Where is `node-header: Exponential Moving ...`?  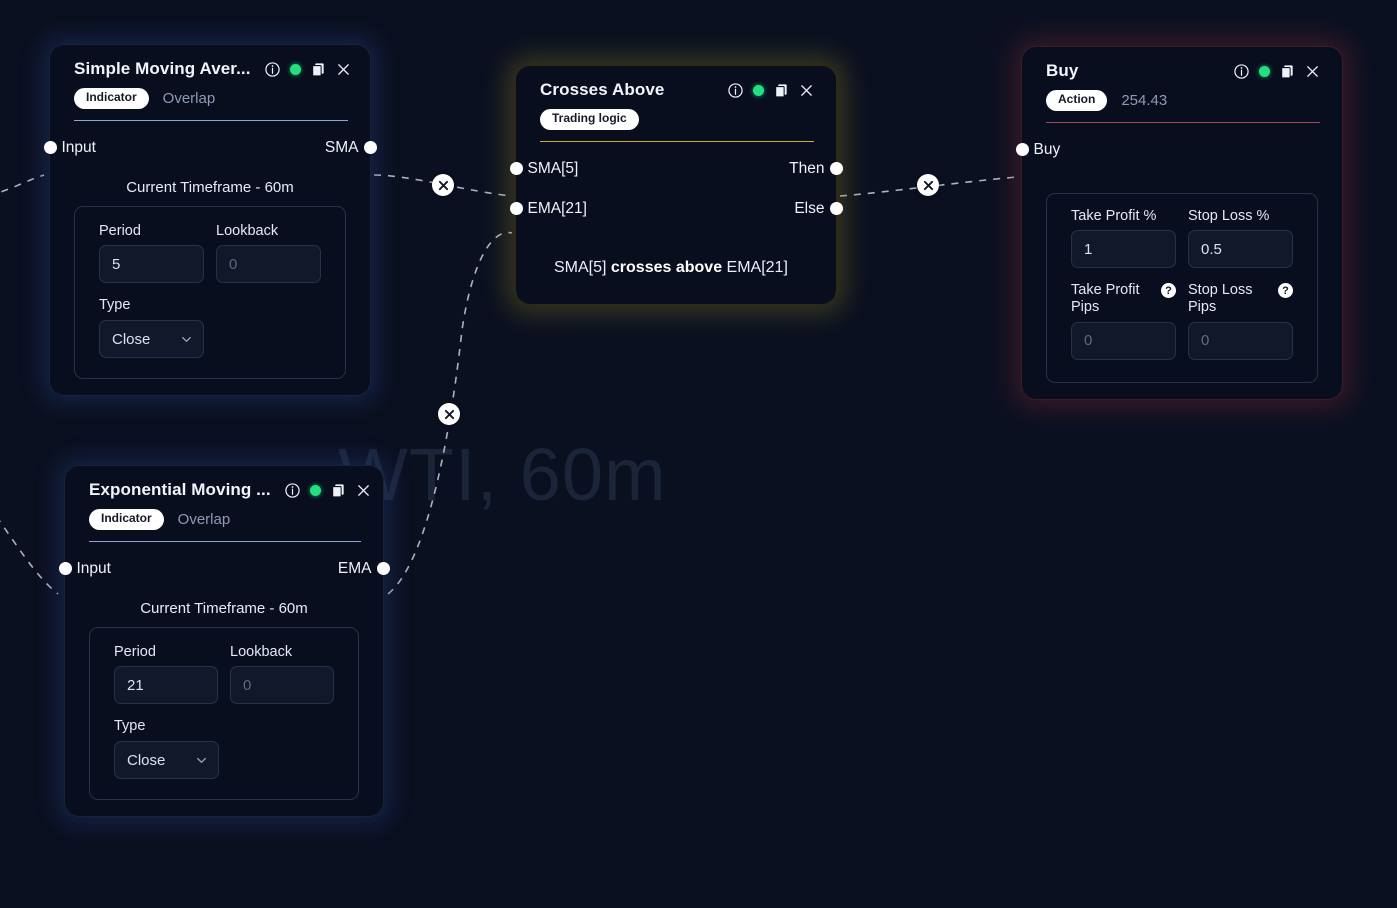 node-header: Exponential Moving ... is located at coordinates (224, 490).